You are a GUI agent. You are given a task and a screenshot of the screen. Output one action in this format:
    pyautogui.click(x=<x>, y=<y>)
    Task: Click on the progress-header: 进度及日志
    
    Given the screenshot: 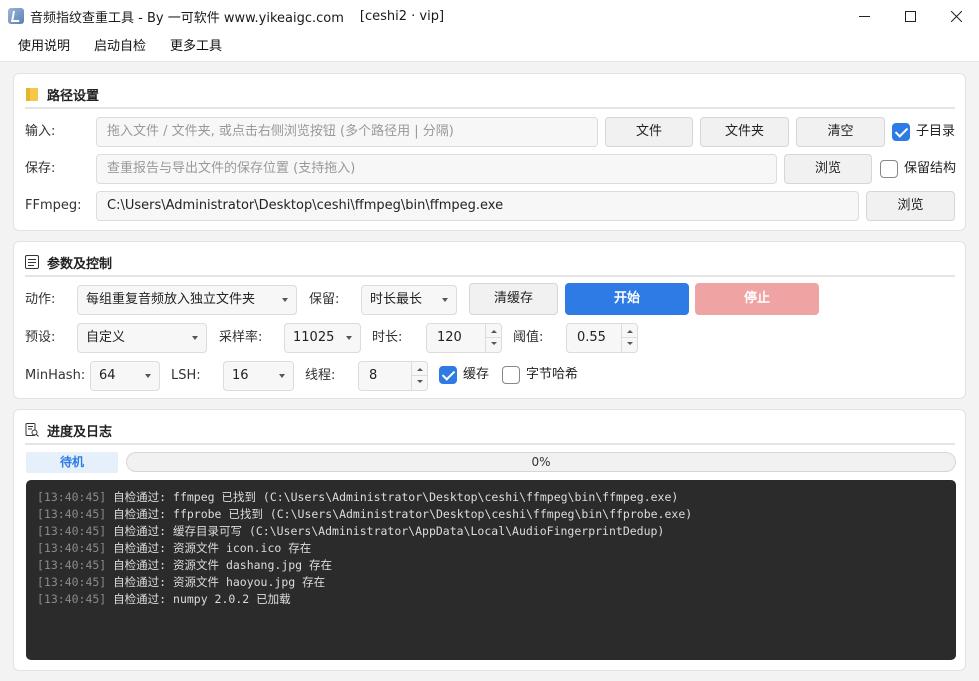 What is the action you would take?
    pyautogui.click(x=490, y=430)
    